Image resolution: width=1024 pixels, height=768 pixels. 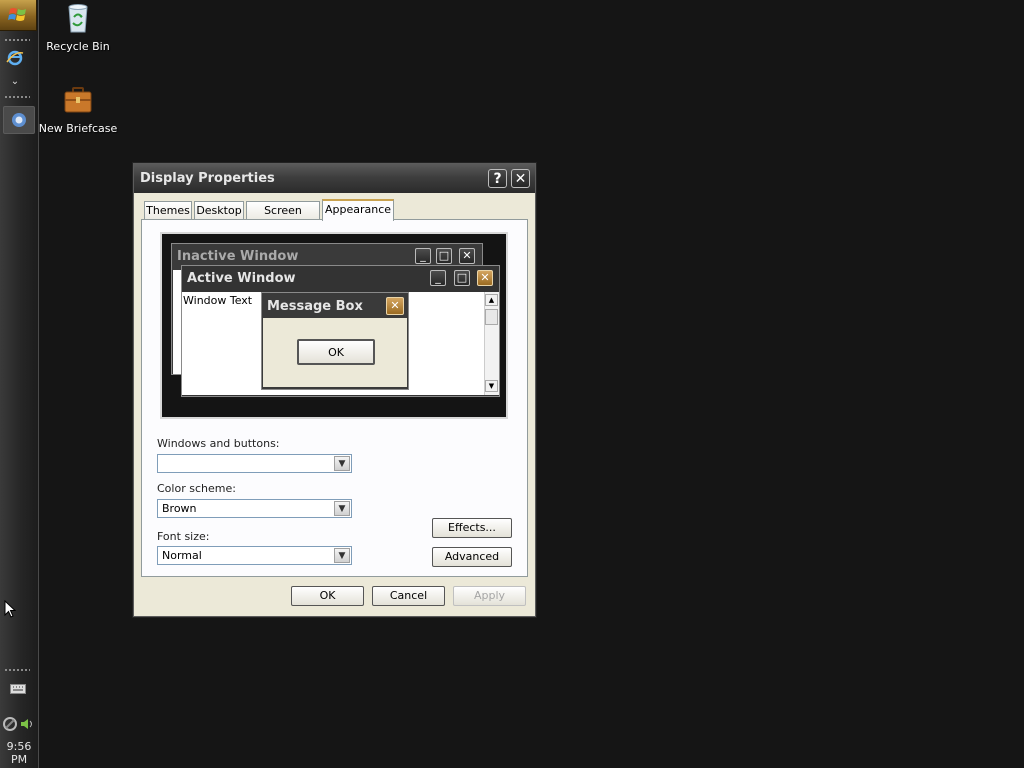 I want to click on taskbar-task-button, so click(x=19, y=120).